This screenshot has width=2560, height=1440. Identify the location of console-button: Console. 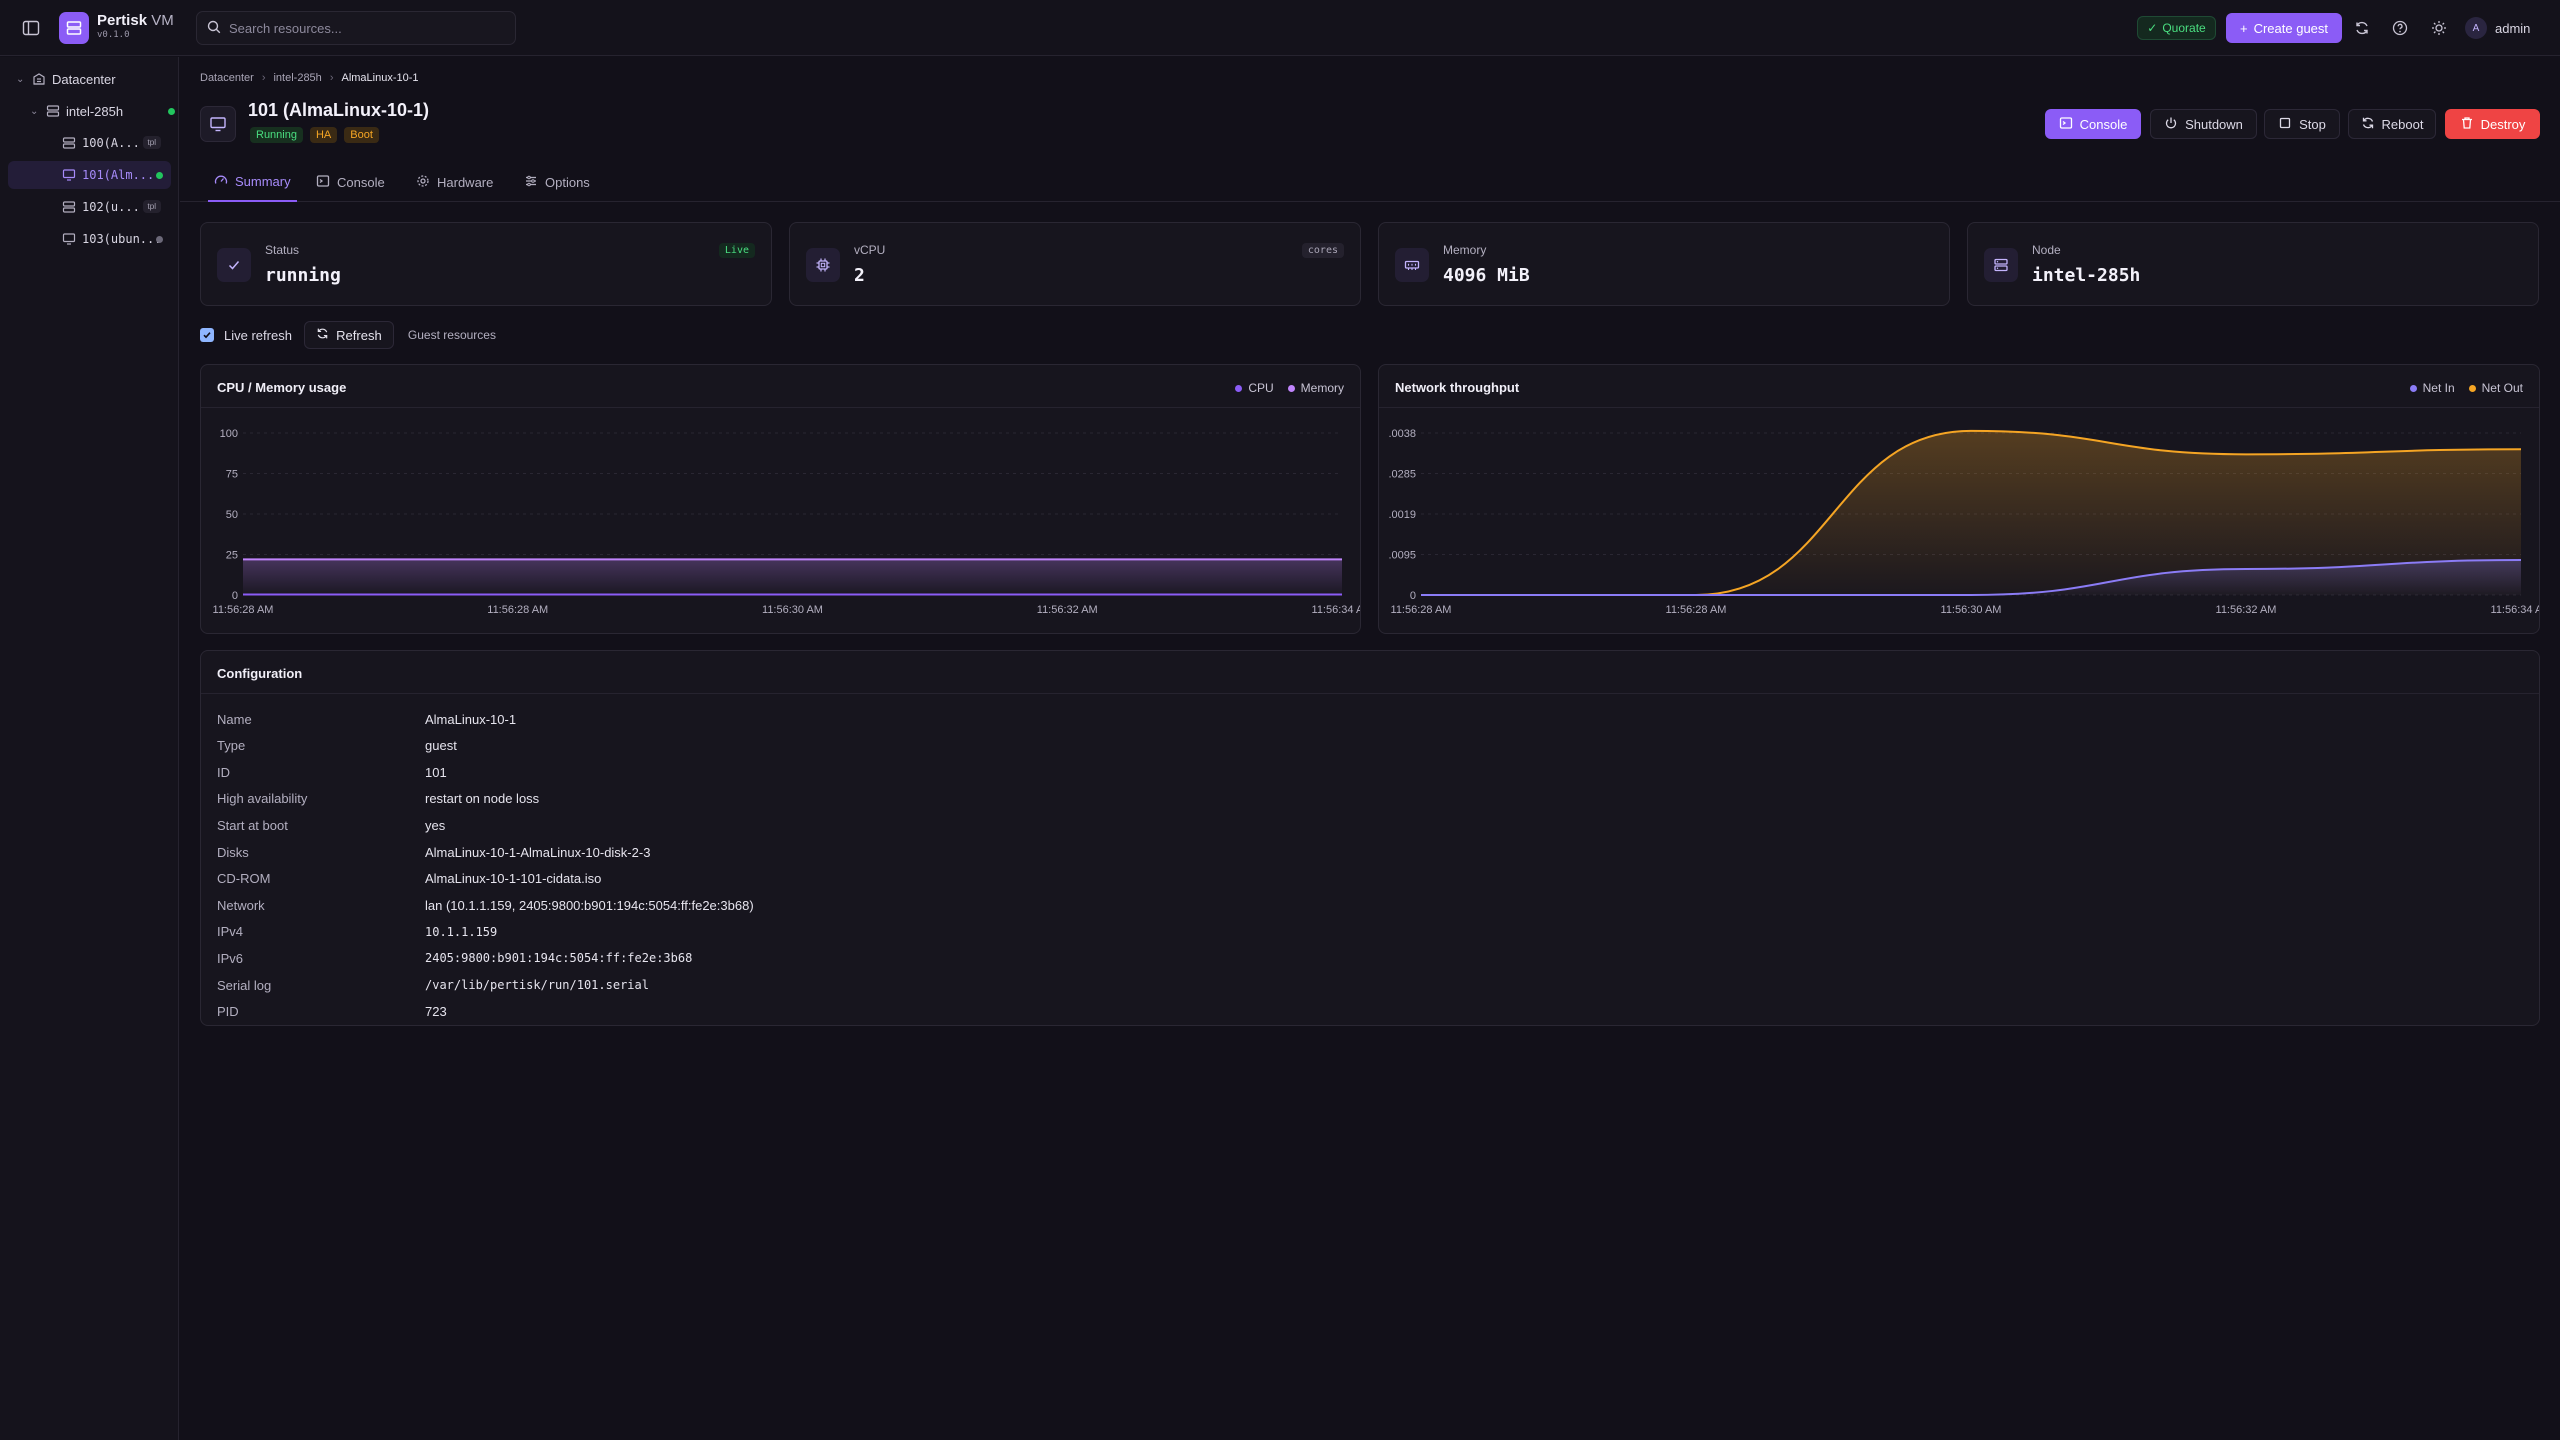
(2093, 124).